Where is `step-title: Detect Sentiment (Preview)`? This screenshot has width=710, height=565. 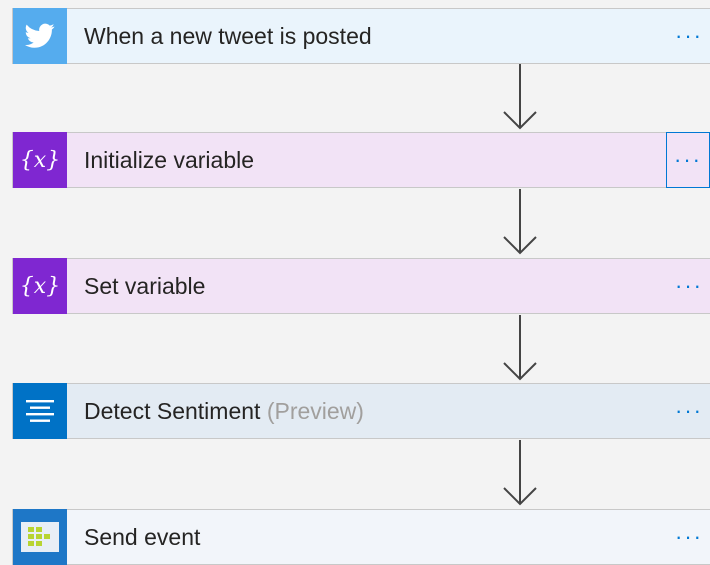
step-title: Detect Sentiment (Preview) is located at coordinates (224, 410).